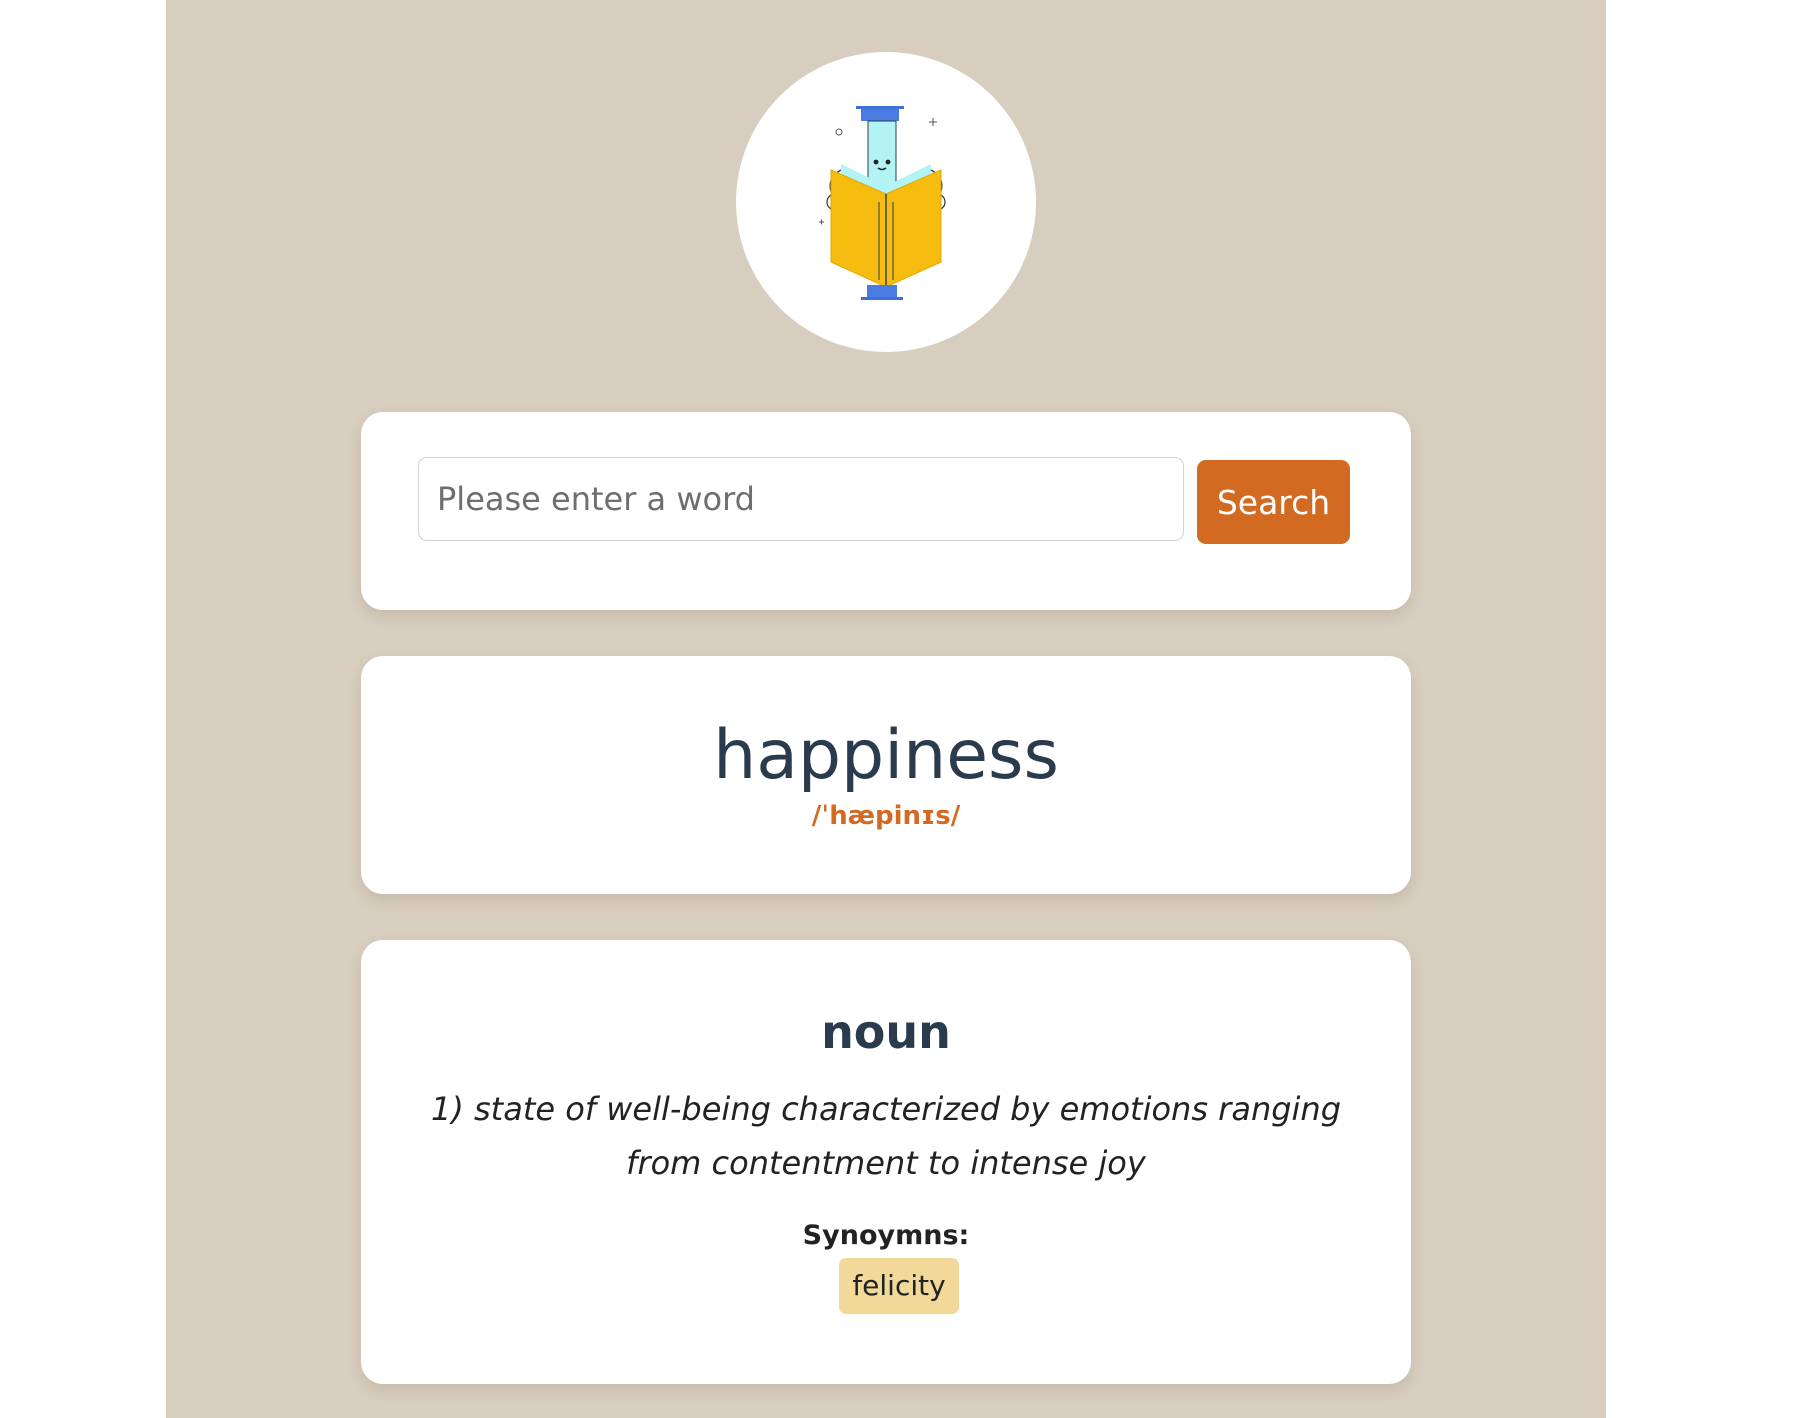  I want to click on word-title: happiness, so click(886, 755).